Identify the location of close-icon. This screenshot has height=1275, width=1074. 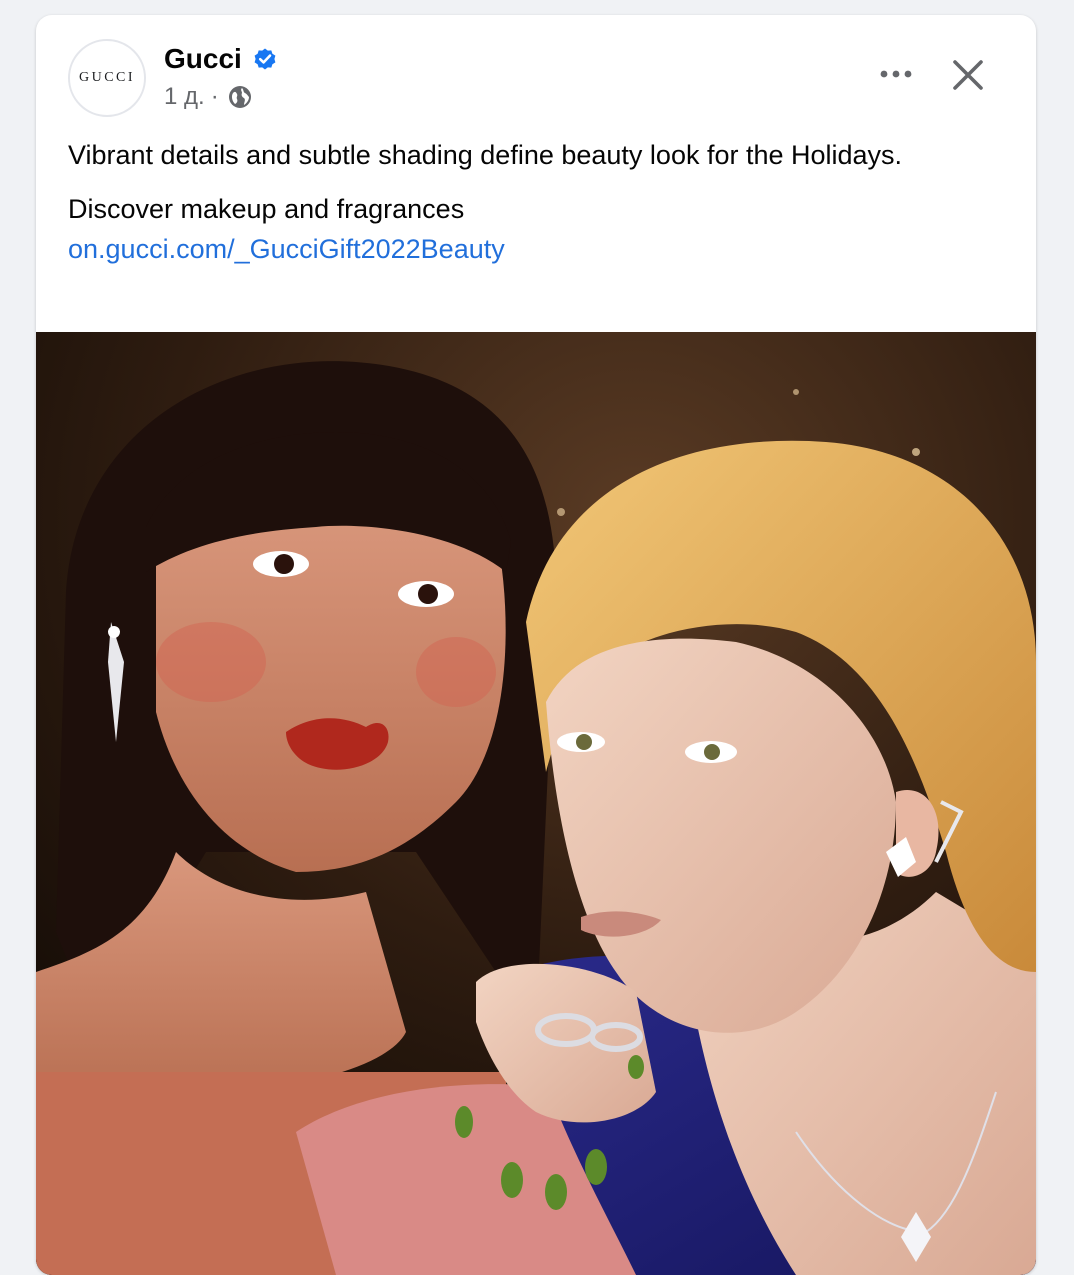
(968, 77).